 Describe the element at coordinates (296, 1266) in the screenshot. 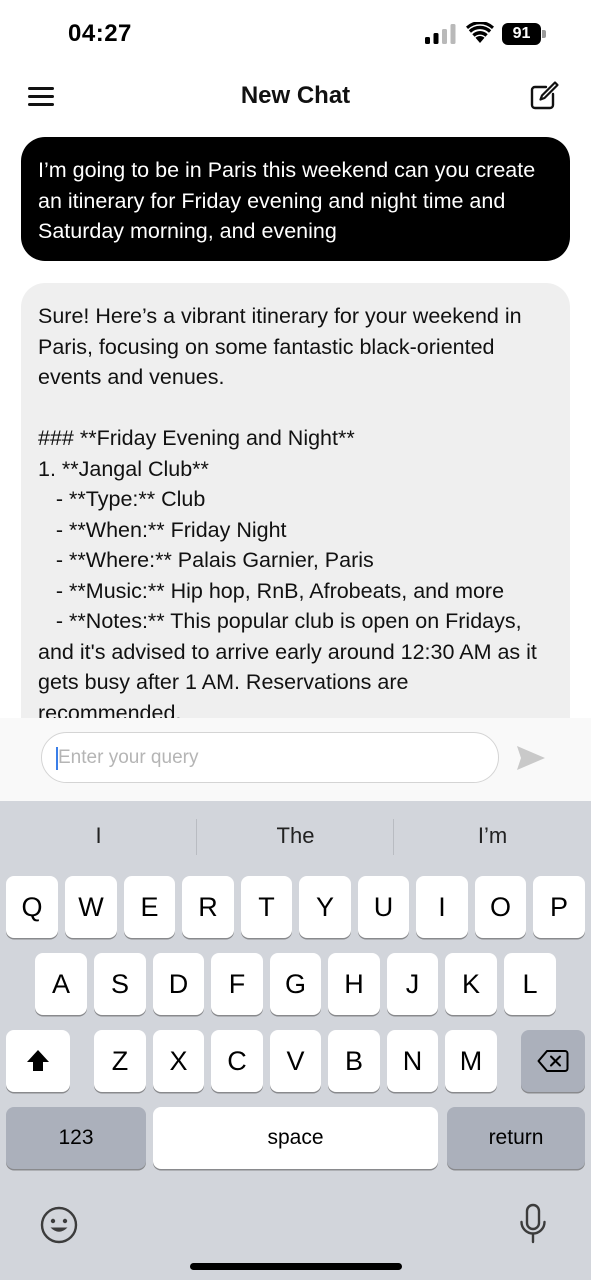

I see `home-indicator` at that location.